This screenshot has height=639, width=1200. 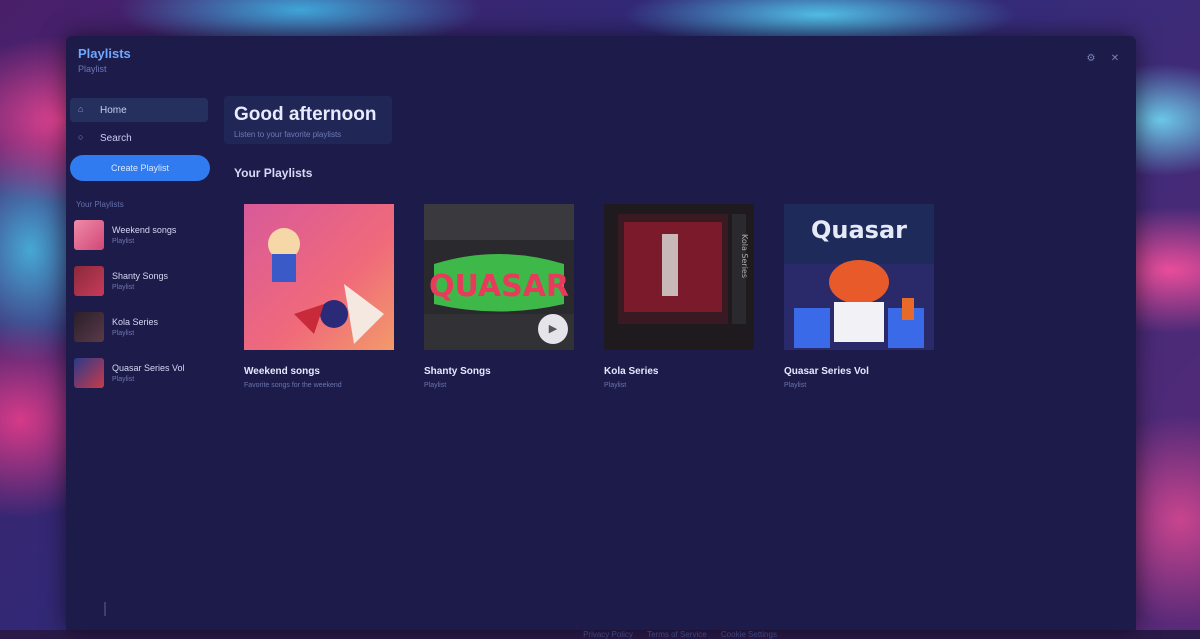 I want to click on sidebar-playlist-item: Kola Series Playlist, so click(x=144, y=328).